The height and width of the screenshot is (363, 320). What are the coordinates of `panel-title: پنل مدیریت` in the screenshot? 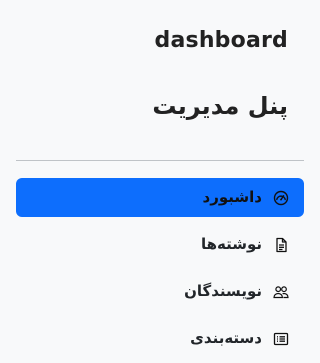 It's located at (220, 106).